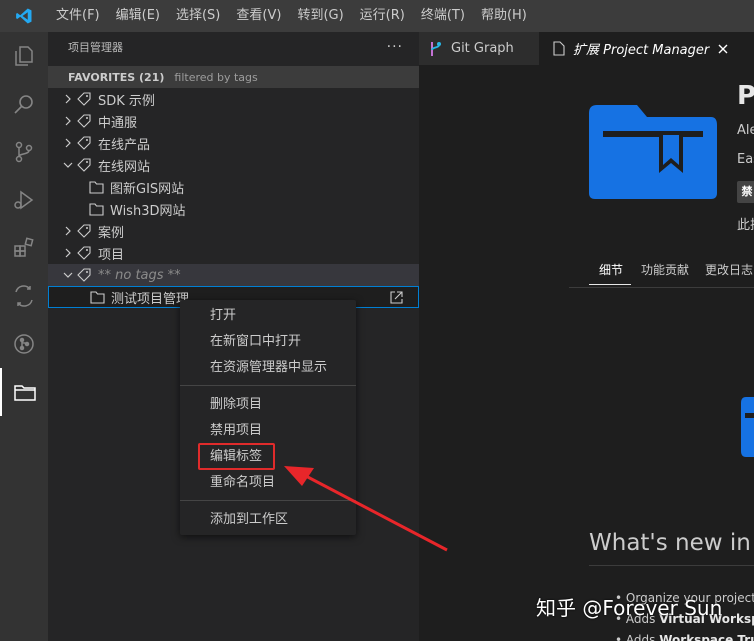 The image size is (754, 641). I want to click on section-description: filtered by tags, so click(216, 77).